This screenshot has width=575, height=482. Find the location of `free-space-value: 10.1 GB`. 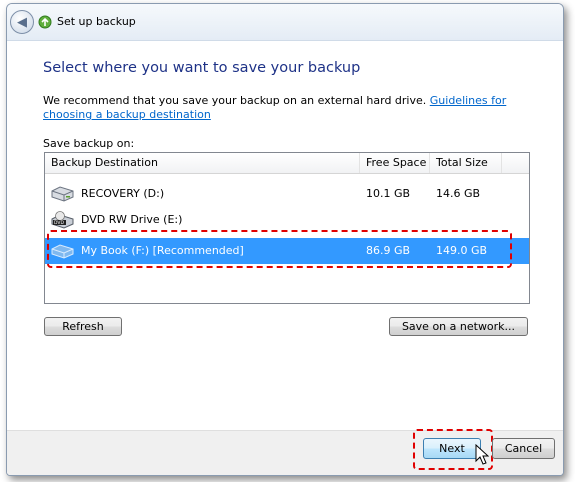

free-space-value: 10.1 GB is located at coordinates (388, 193).